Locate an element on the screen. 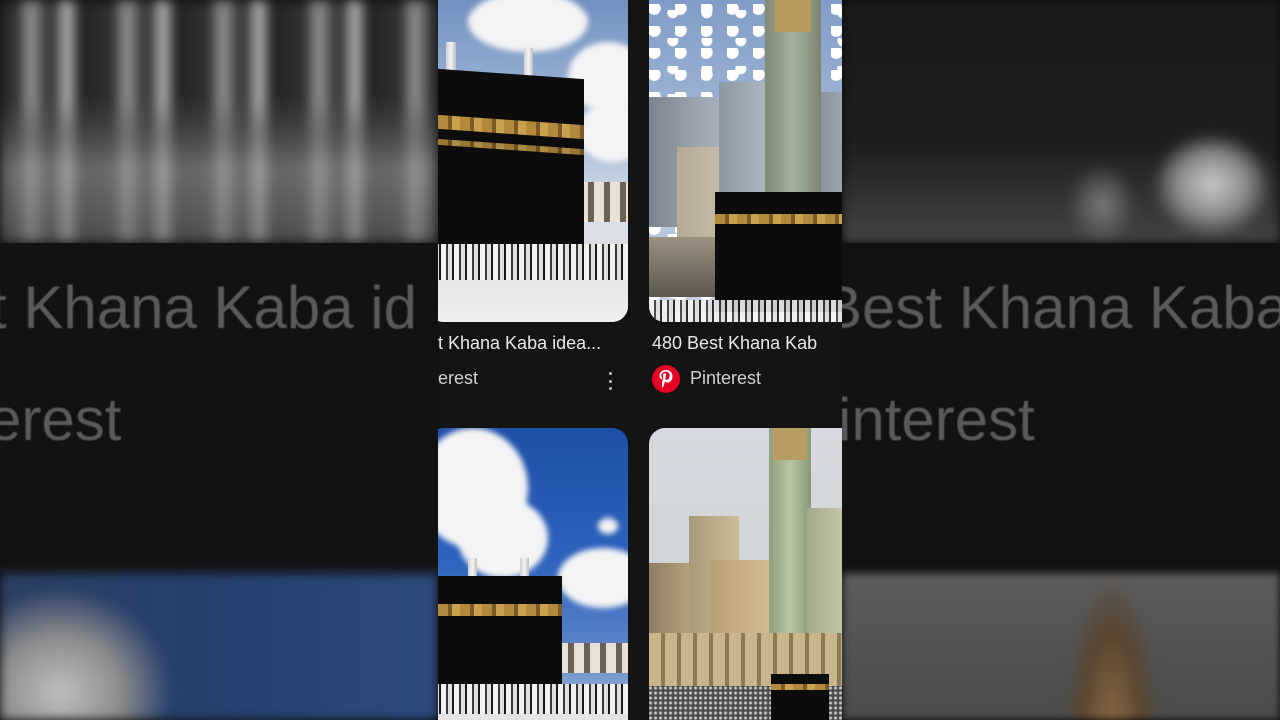 The image size is (1280, 720). background-left-sky is located at coordinates (219, 646).